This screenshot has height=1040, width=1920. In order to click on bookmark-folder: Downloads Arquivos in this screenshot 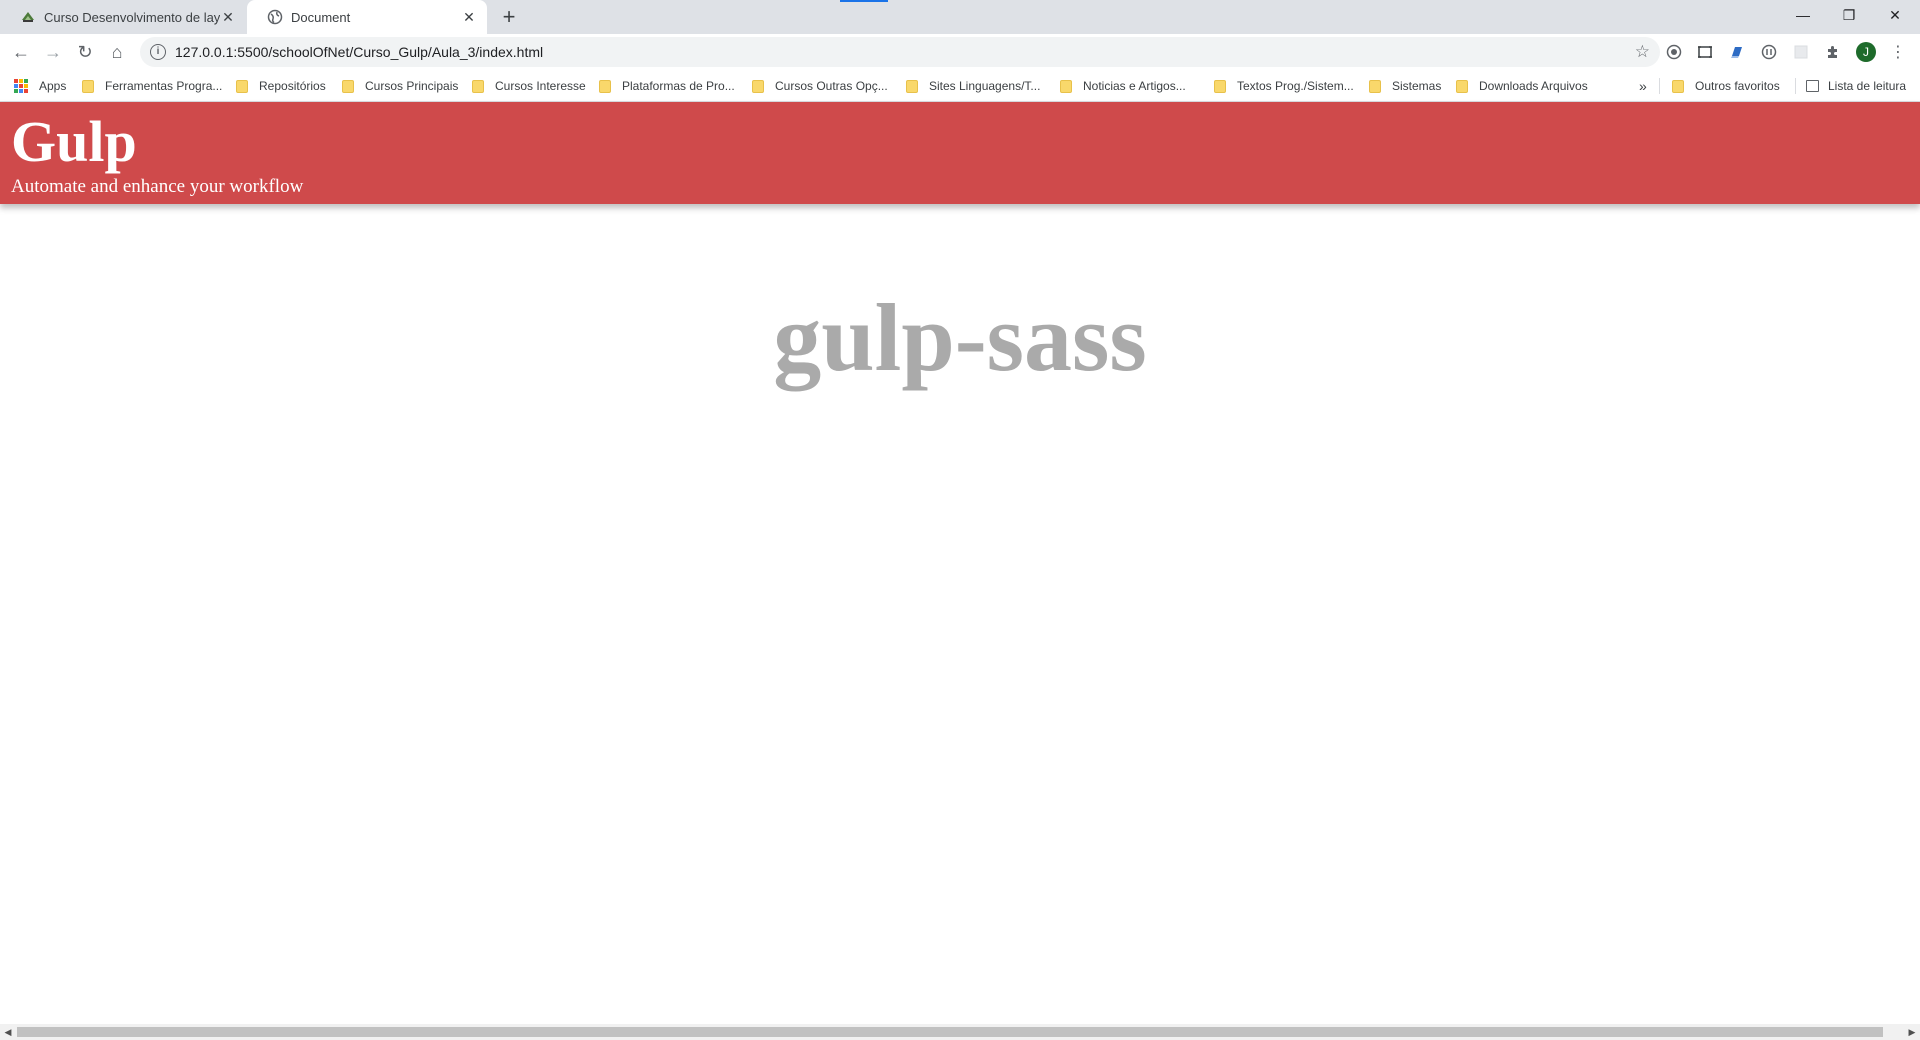, I will do `click(1522, 86)`.